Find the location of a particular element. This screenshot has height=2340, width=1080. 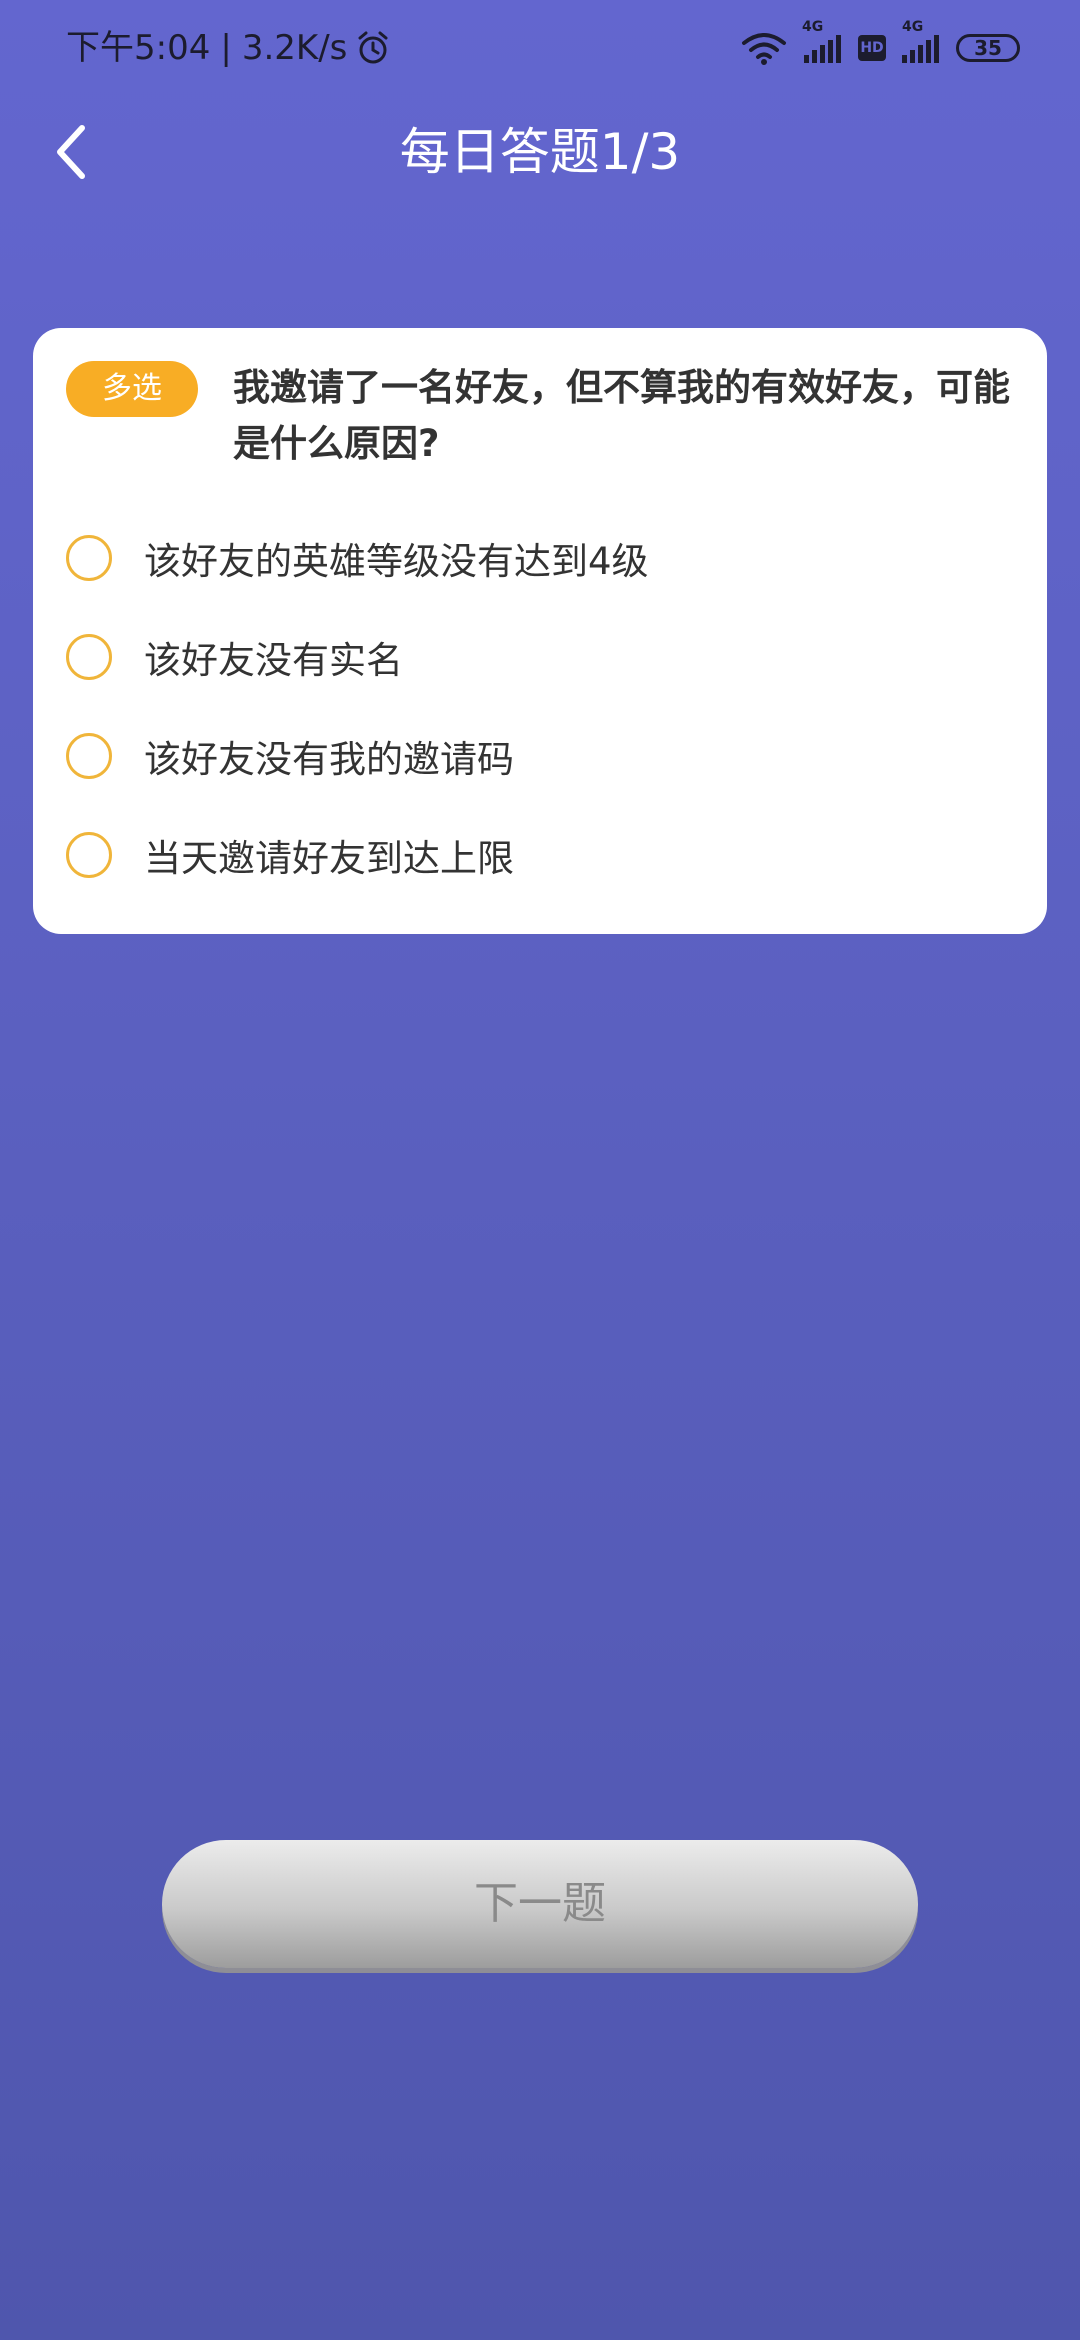

option-label: 当天邀请好友到达上限 is located at coordinates (329, 858).